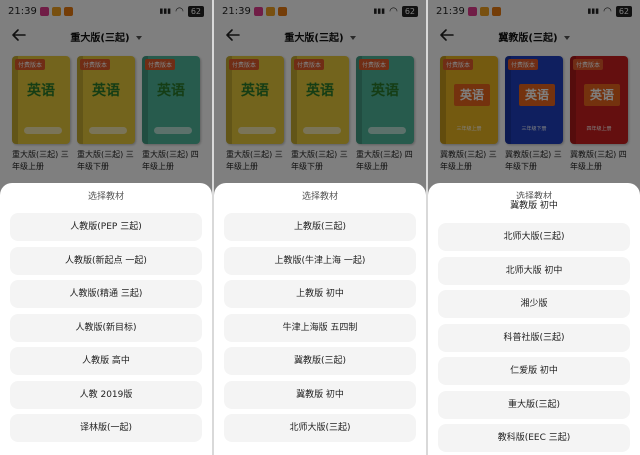 This screenshot has width=640, height=455. Describe the element at coordinates (320, 361) in the screenshot. I see `textbook-option: 冀教版(三起)` at that location.